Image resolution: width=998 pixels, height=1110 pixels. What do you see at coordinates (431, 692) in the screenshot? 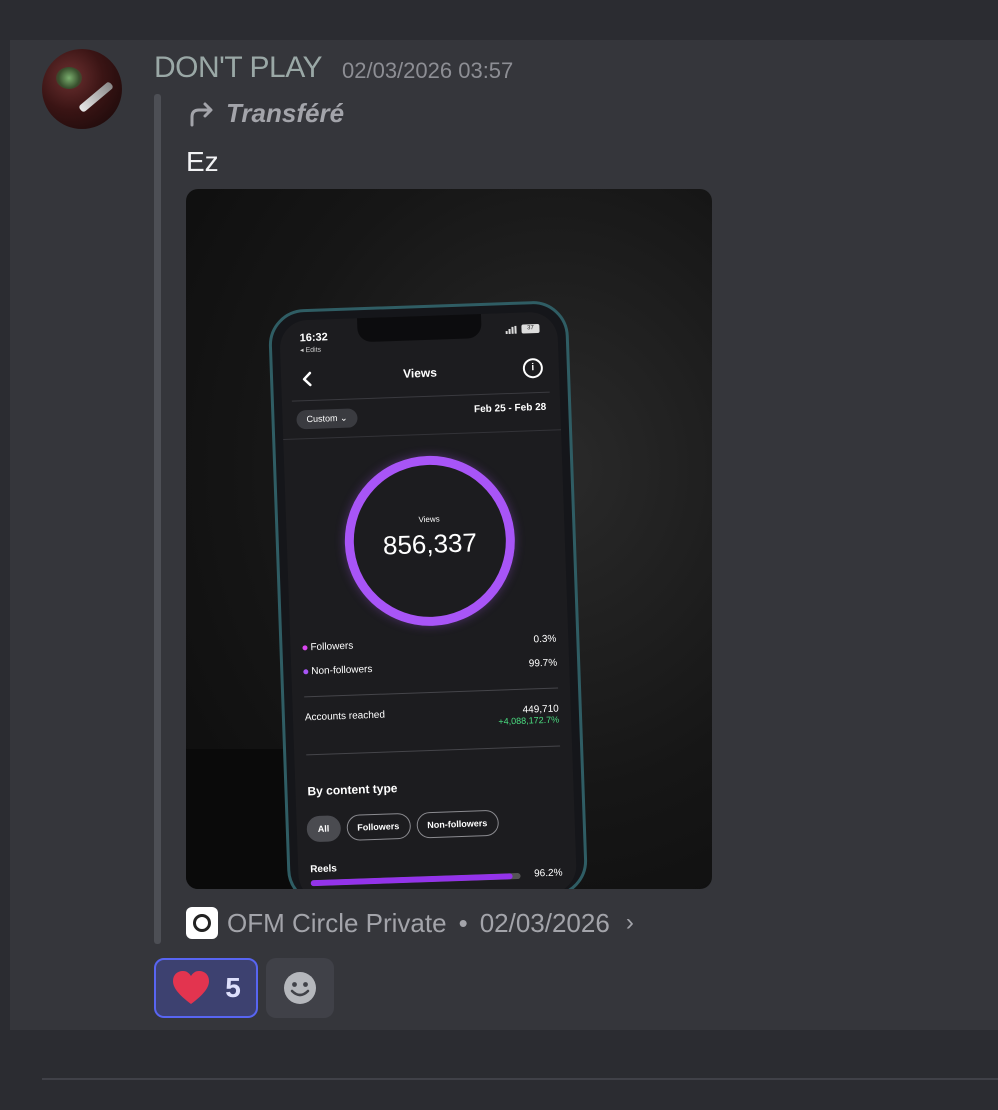
I see `legend-divider` at bounding box center [431, 692].